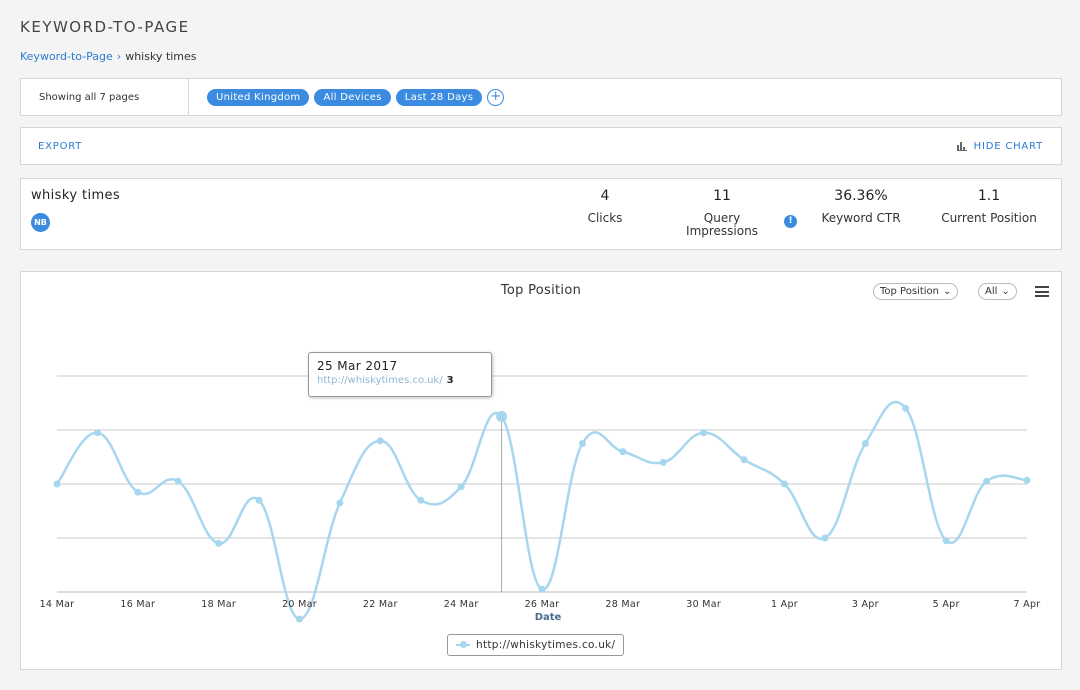 The image size is (1080, 690). What do you see at coordinates (542, 604) in the screenshot?
I see `x-tick-label: 26 Mar` at bounding box center [542, 604].